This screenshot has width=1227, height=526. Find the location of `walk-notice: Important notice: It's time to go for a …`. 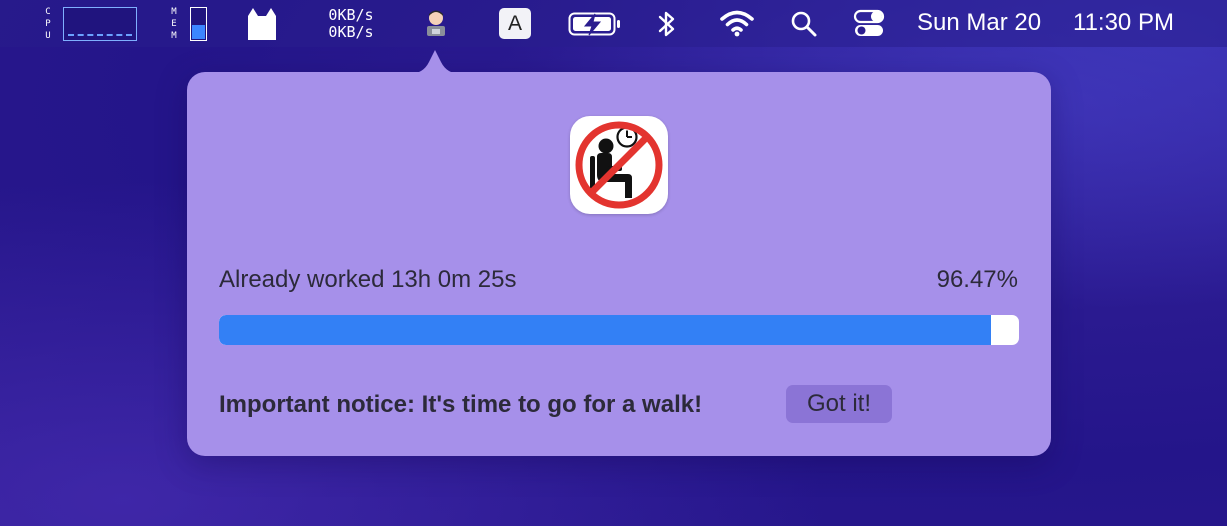

walk-notice: Important notice: It's time to go for a … is located at coordinates (461, 404).